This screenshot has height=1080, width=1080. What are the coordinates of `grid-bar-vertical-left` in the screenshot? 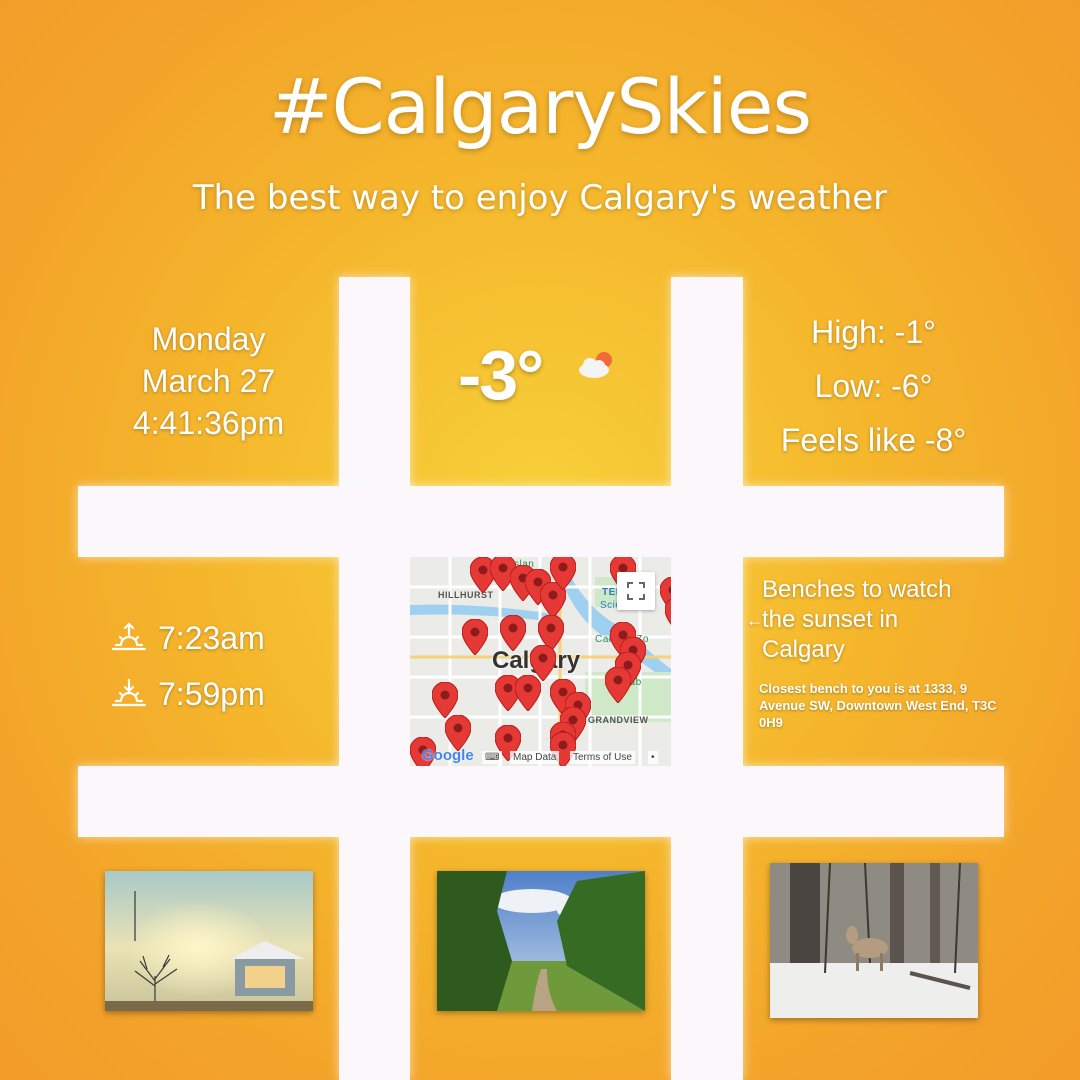 It's located at (374, 678).